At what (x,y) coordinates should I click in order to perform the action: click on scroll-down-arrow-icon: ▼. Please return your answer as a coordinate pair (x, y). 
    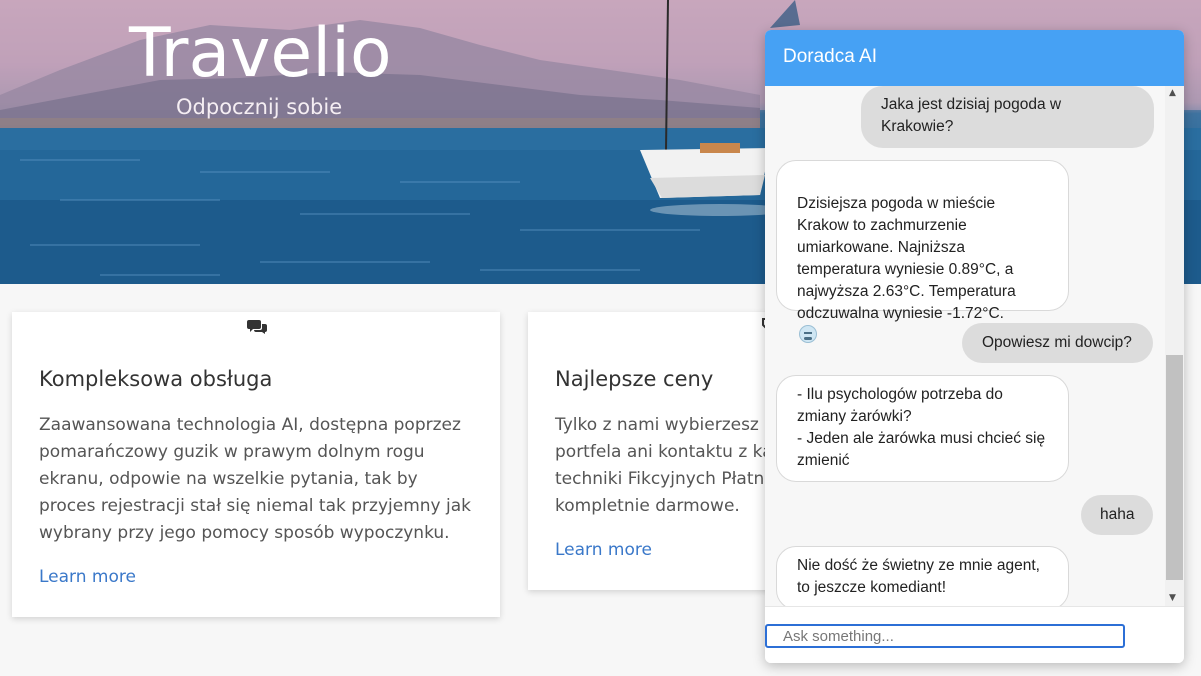
    Looking at the image, I should click on (1172, 598).